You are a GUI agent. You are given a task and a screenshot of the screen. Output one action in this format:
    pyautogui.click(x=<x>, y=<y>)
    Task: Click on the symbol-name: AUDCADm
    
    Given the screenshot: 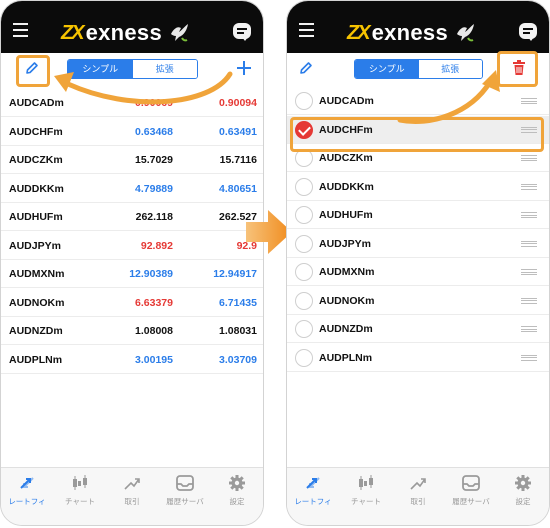 What is the action you would take?
    pyautogui.click(x=346, y=101)
    